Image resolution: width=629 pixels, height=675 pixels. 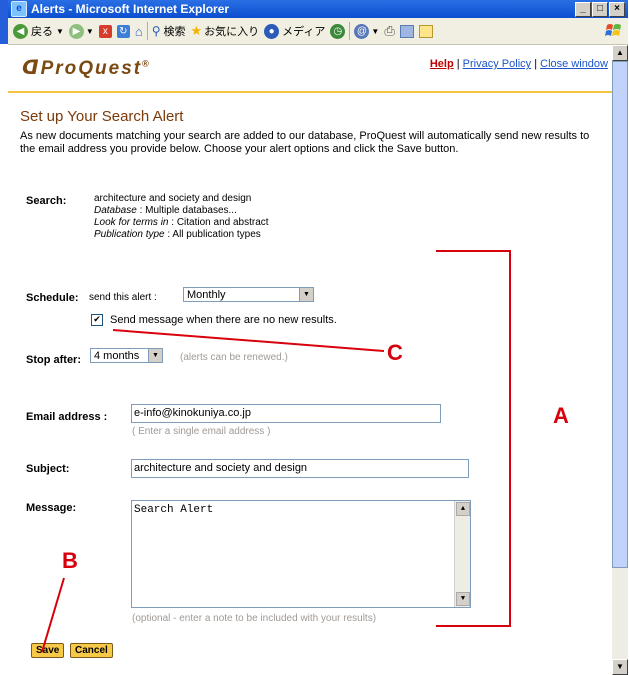 I want to click on stop-button: x, so click(x=105, y=31).